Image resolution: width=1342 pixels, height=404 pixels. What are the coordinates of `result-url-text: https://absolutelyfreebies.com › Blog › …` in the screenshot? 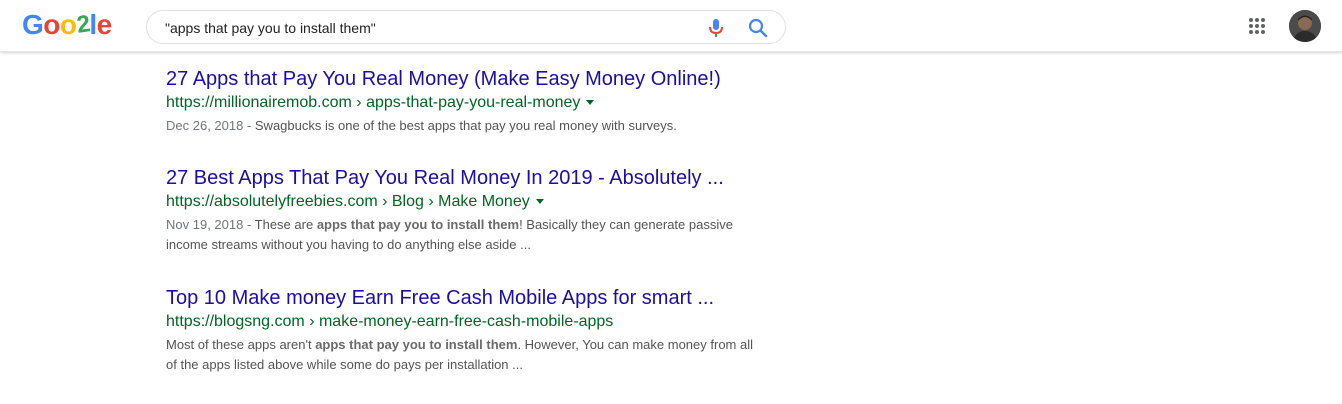 It's located at (348, 201).